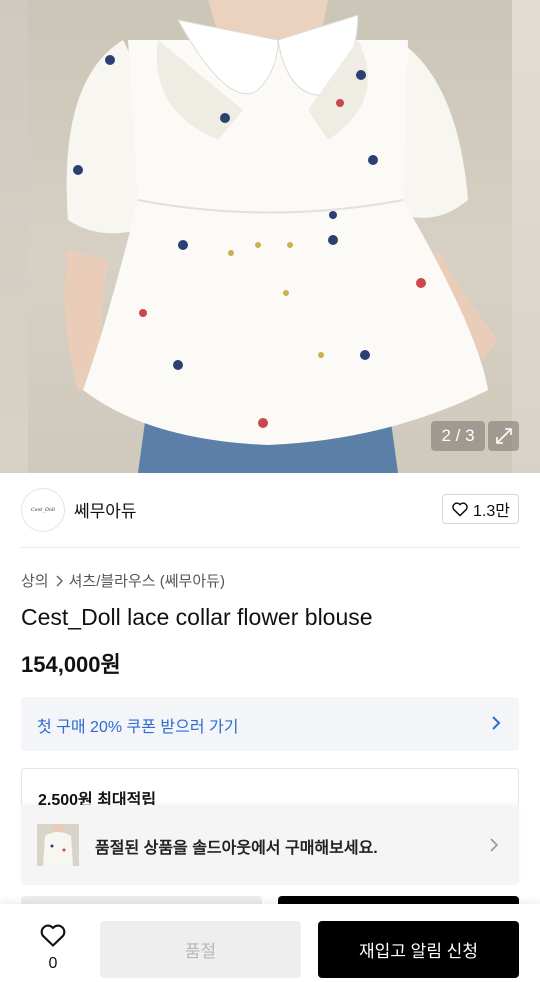 Image resolution: width=540 pixels, height=982 pixels. I want to click on expand-image-button, so click(503, 436).